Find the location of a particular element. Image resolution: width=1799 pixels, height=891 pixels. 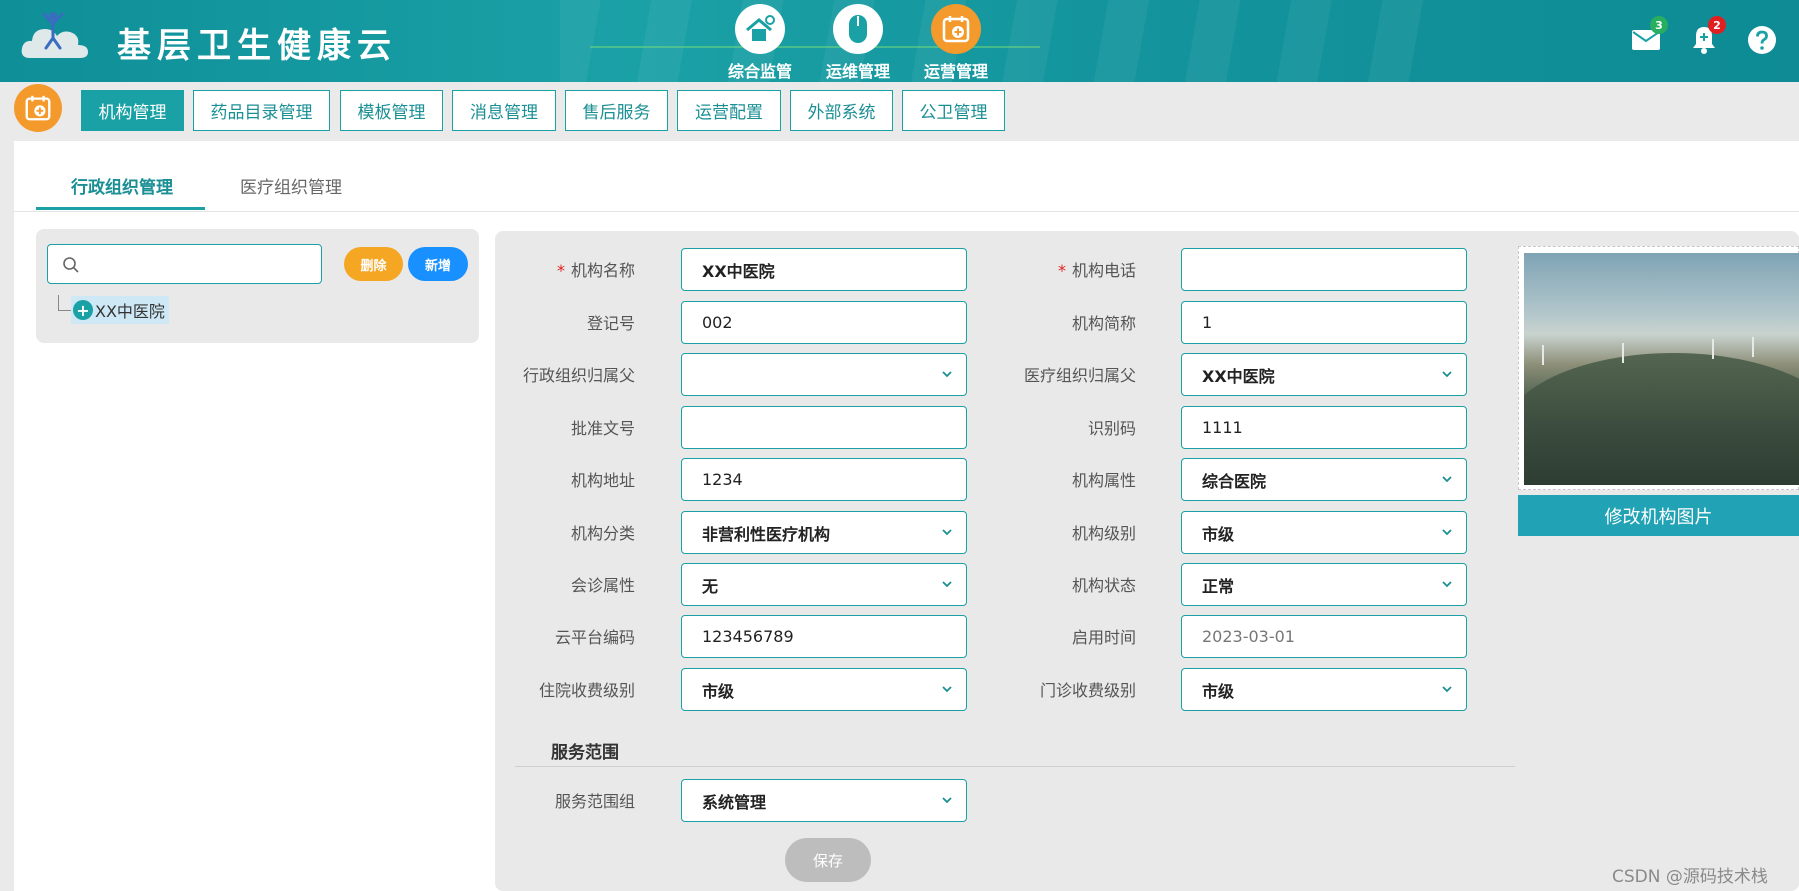

consult-label: 会诊属性 is located at coordinates (602, 585).